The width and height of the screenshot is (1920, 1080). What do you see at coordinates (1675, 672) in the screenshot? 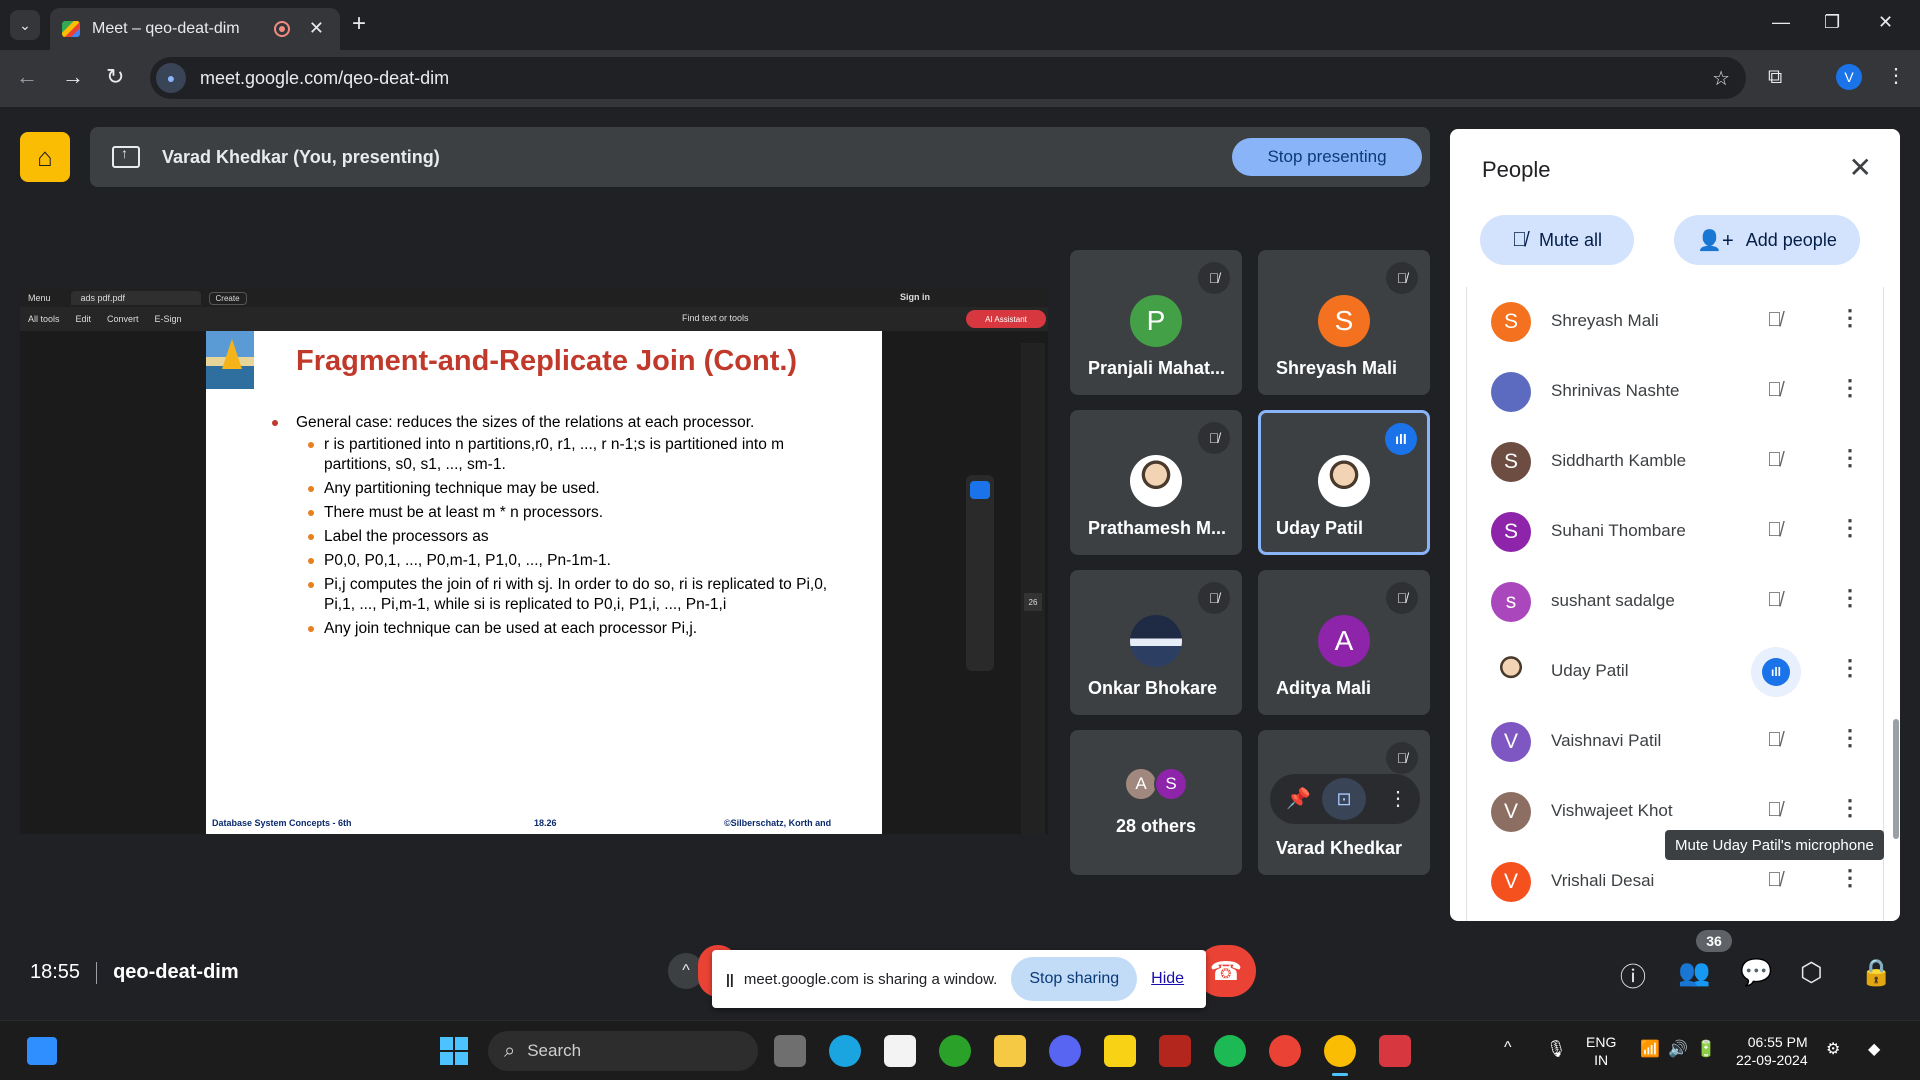
I see `list-item: Uday Patil ıll ⋮` at bounding box center [1675, 672].